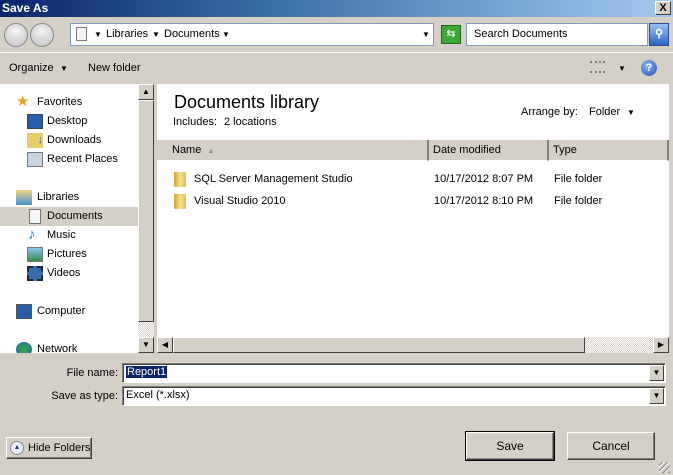 The width and height of the screenshot is (673, 475). I want to click on forward-button: →, so click(42, 35).